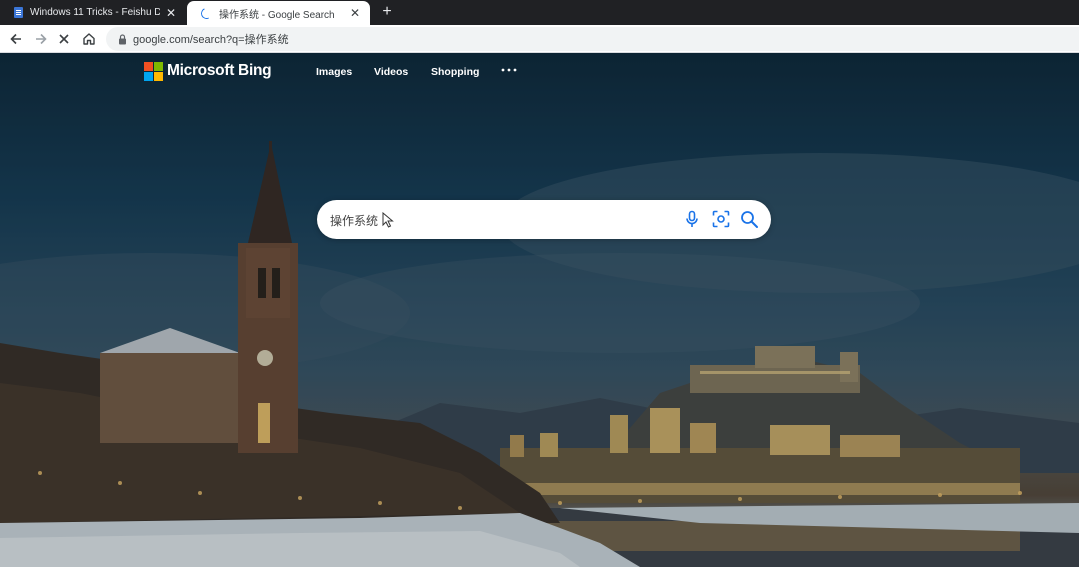 Image resolution: width=1079 pixels, height=567 pixels. Describe the element at coordinates (455, 72) in the screenshot. I see `nav-shopping: Shopping` at that location.